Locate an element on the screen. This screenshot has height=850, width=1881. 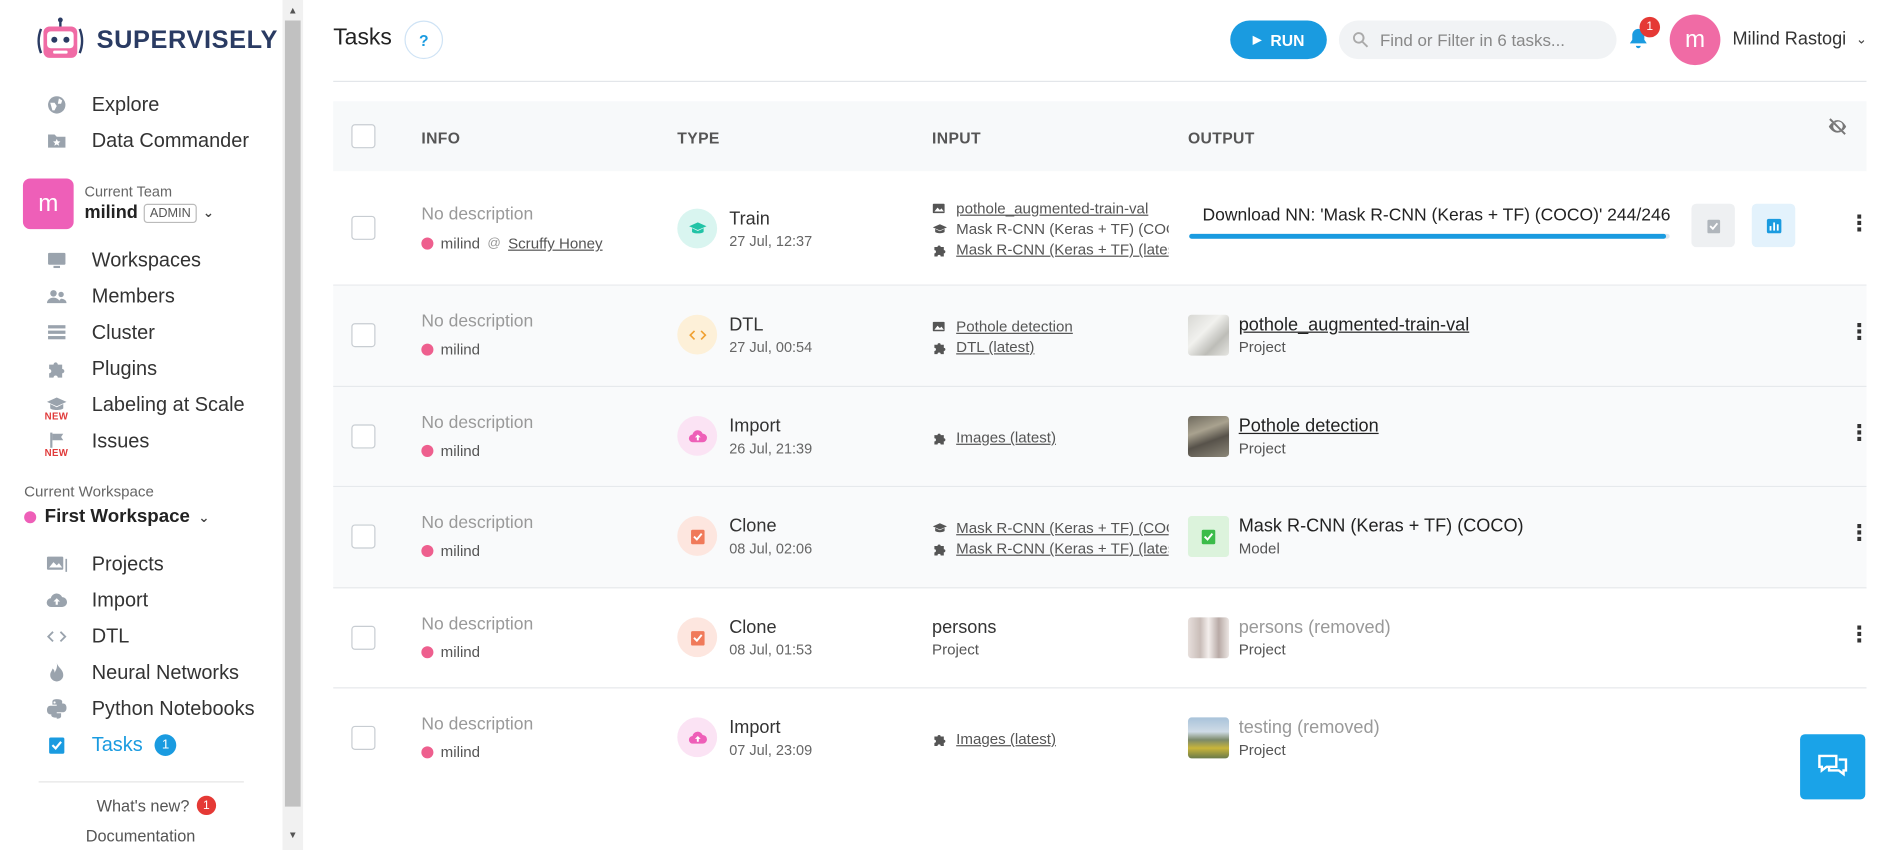
sidebar-item-import: Import is located at coordinates (95, 600).